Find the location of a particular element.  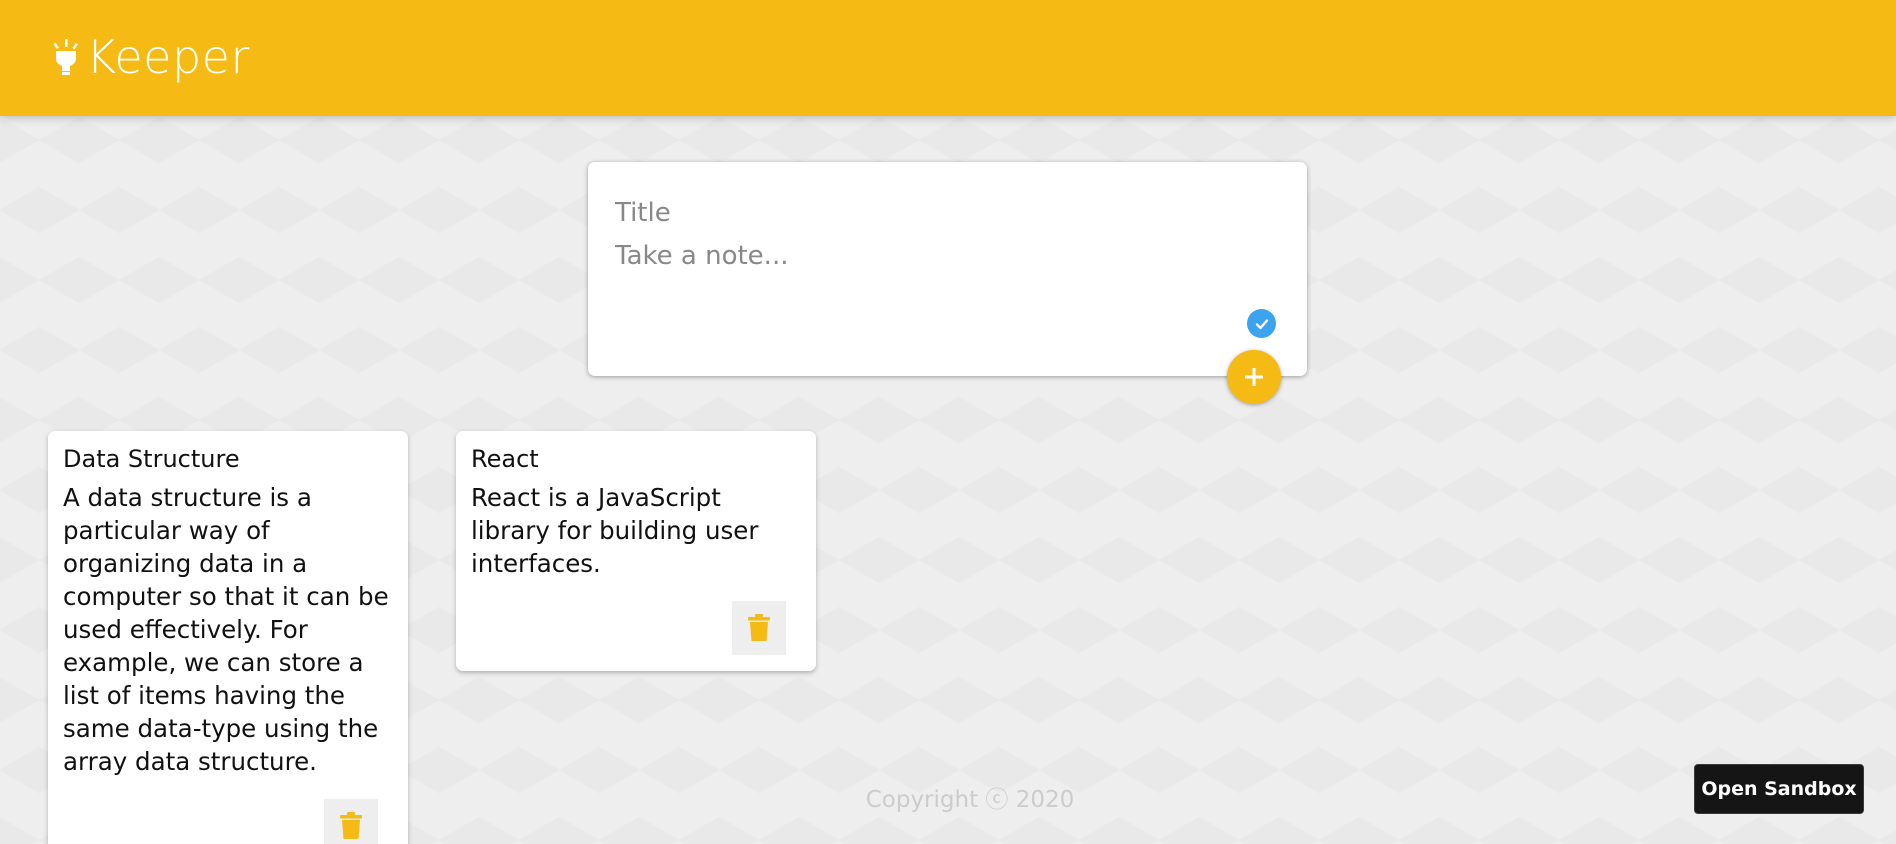

check-circle-icon is located at coordinates (1261, 323).